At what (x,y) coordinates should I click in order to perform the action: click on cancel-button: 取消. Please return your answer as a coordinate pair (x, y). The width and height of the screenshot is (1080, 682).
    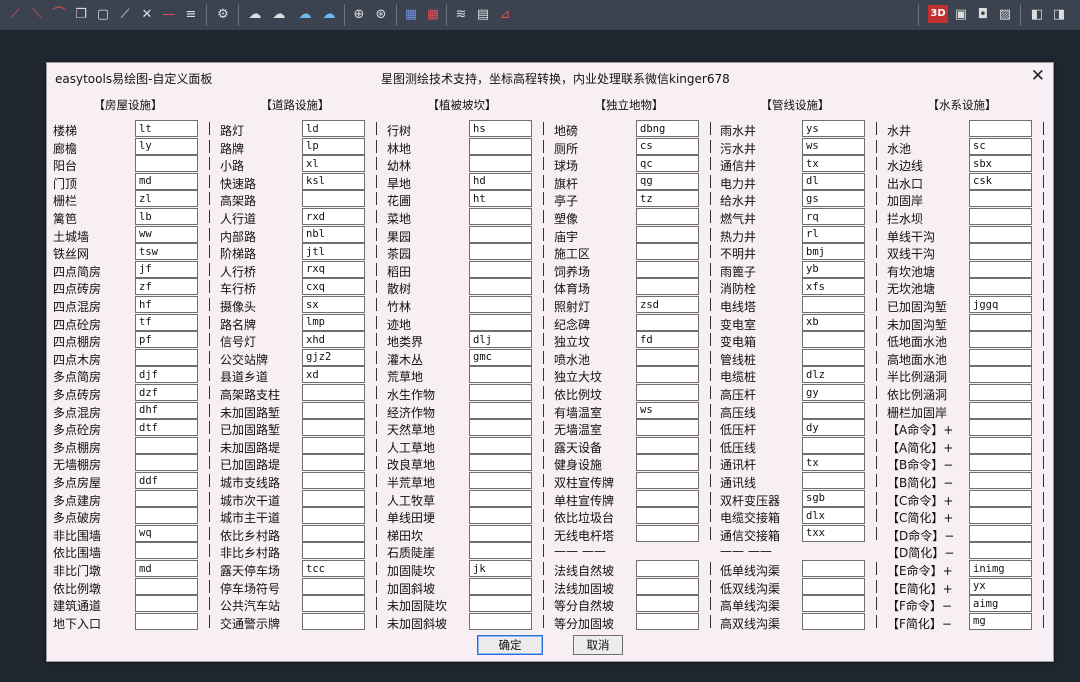
    Looking at the image, I should click on (598, 645).